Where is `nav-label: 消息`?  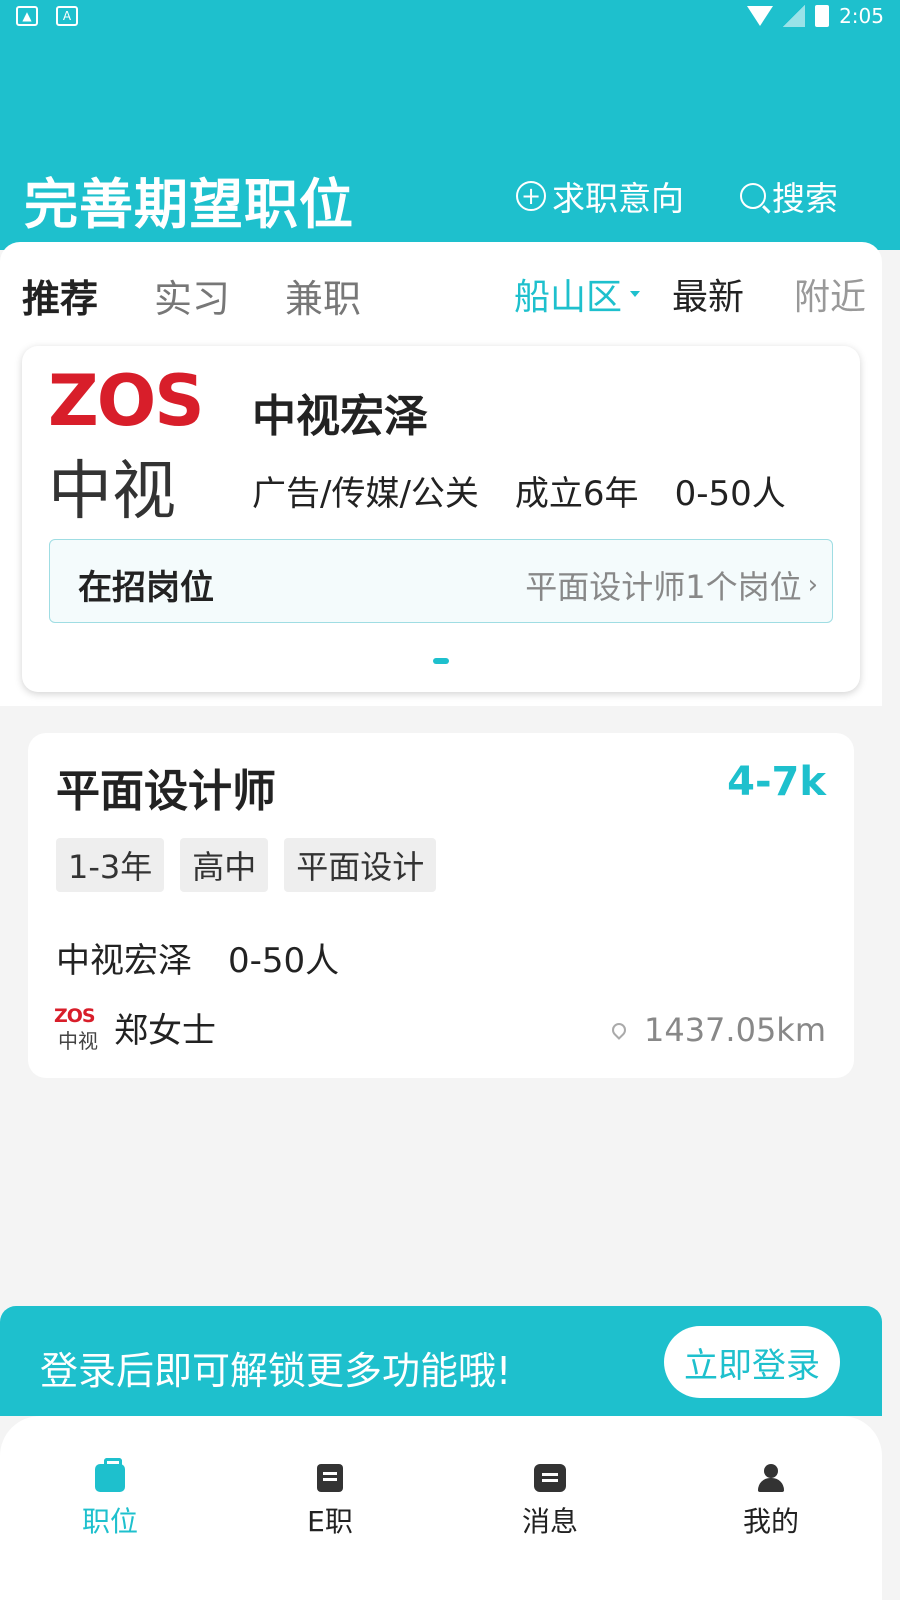 nav-label: 消息 is located at coordinates (549, 1521).